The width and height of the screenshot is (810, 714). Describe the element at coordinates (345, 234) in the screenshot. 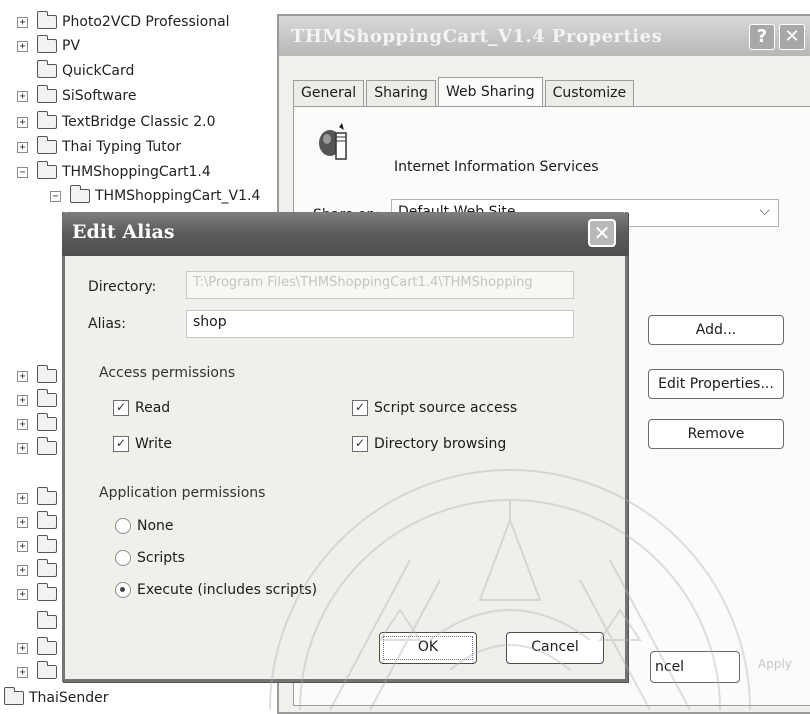

I see `dialog-titlebar: Edit Alias ✕` at that location.